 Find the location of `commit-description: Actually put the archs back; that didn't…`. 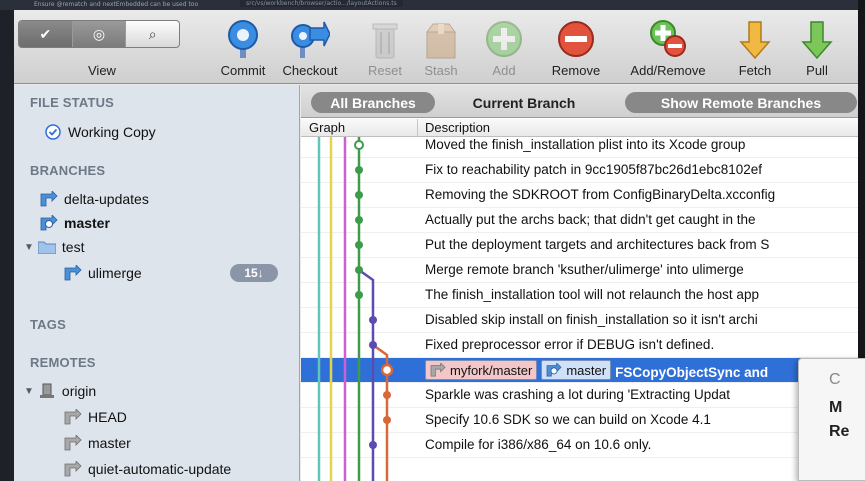

commit-description: Actually put the archs back; that didn't… is located at coordinates (590, 219).